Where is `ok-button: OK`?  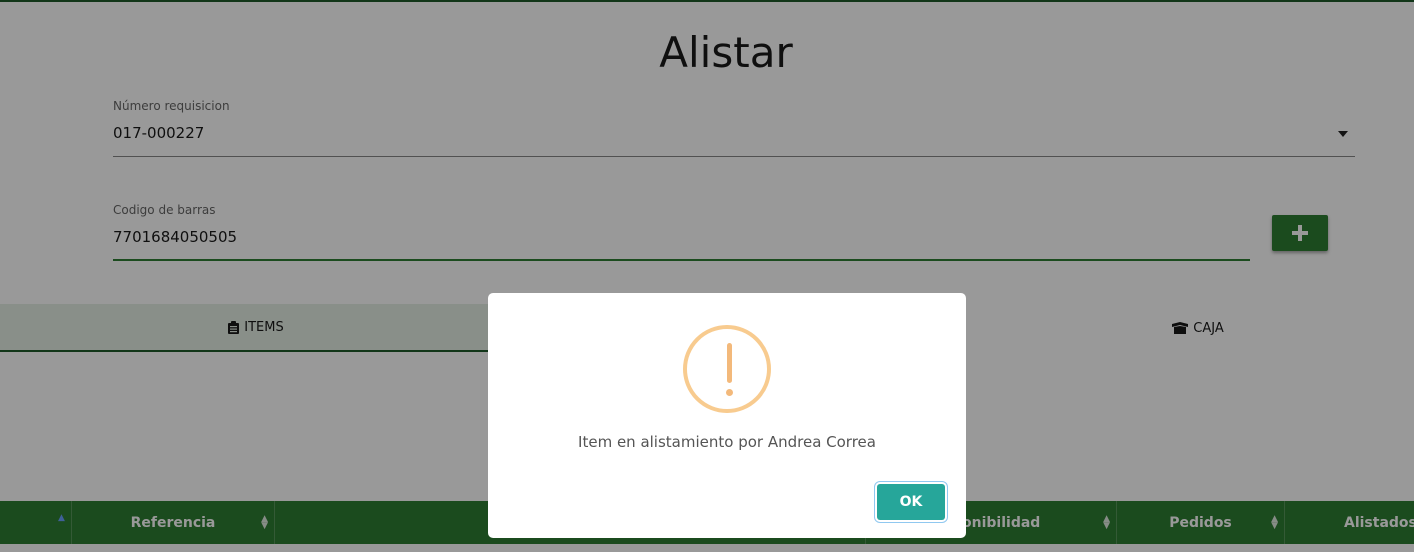 ok-button: OK is located at coordinates (911, 502).